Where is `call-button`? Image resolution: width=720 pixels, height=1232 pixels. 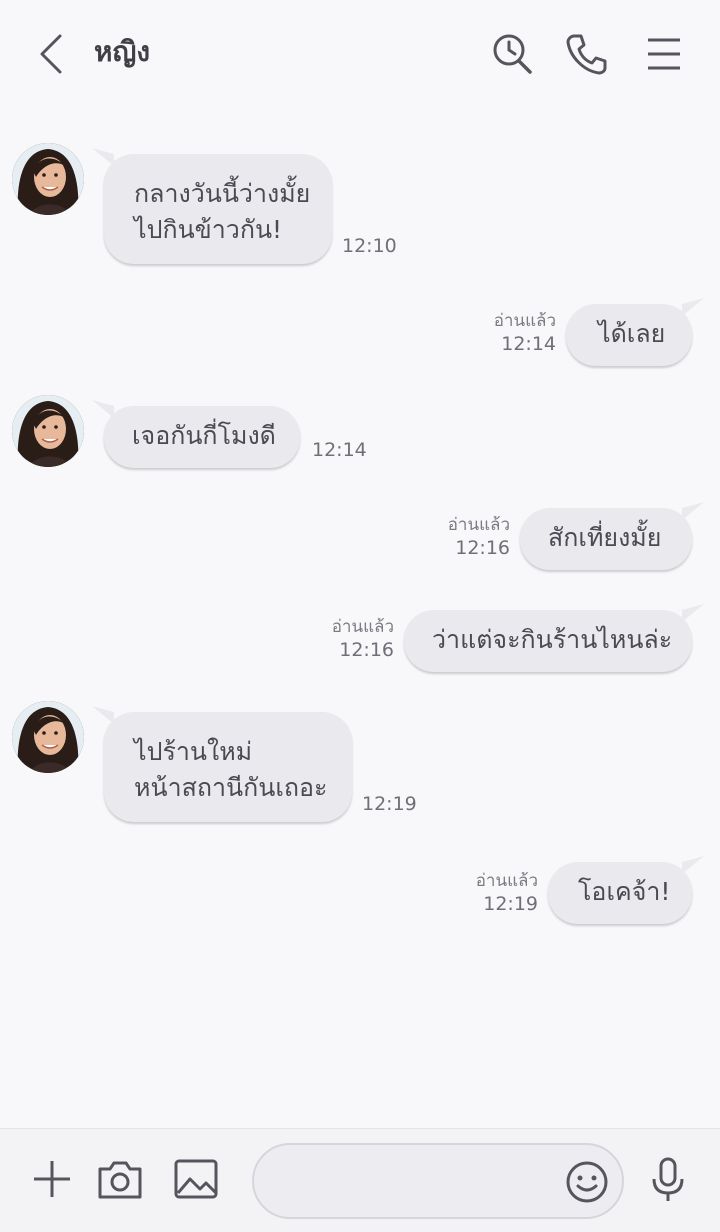
call-button is located at coordinates (586, 54).